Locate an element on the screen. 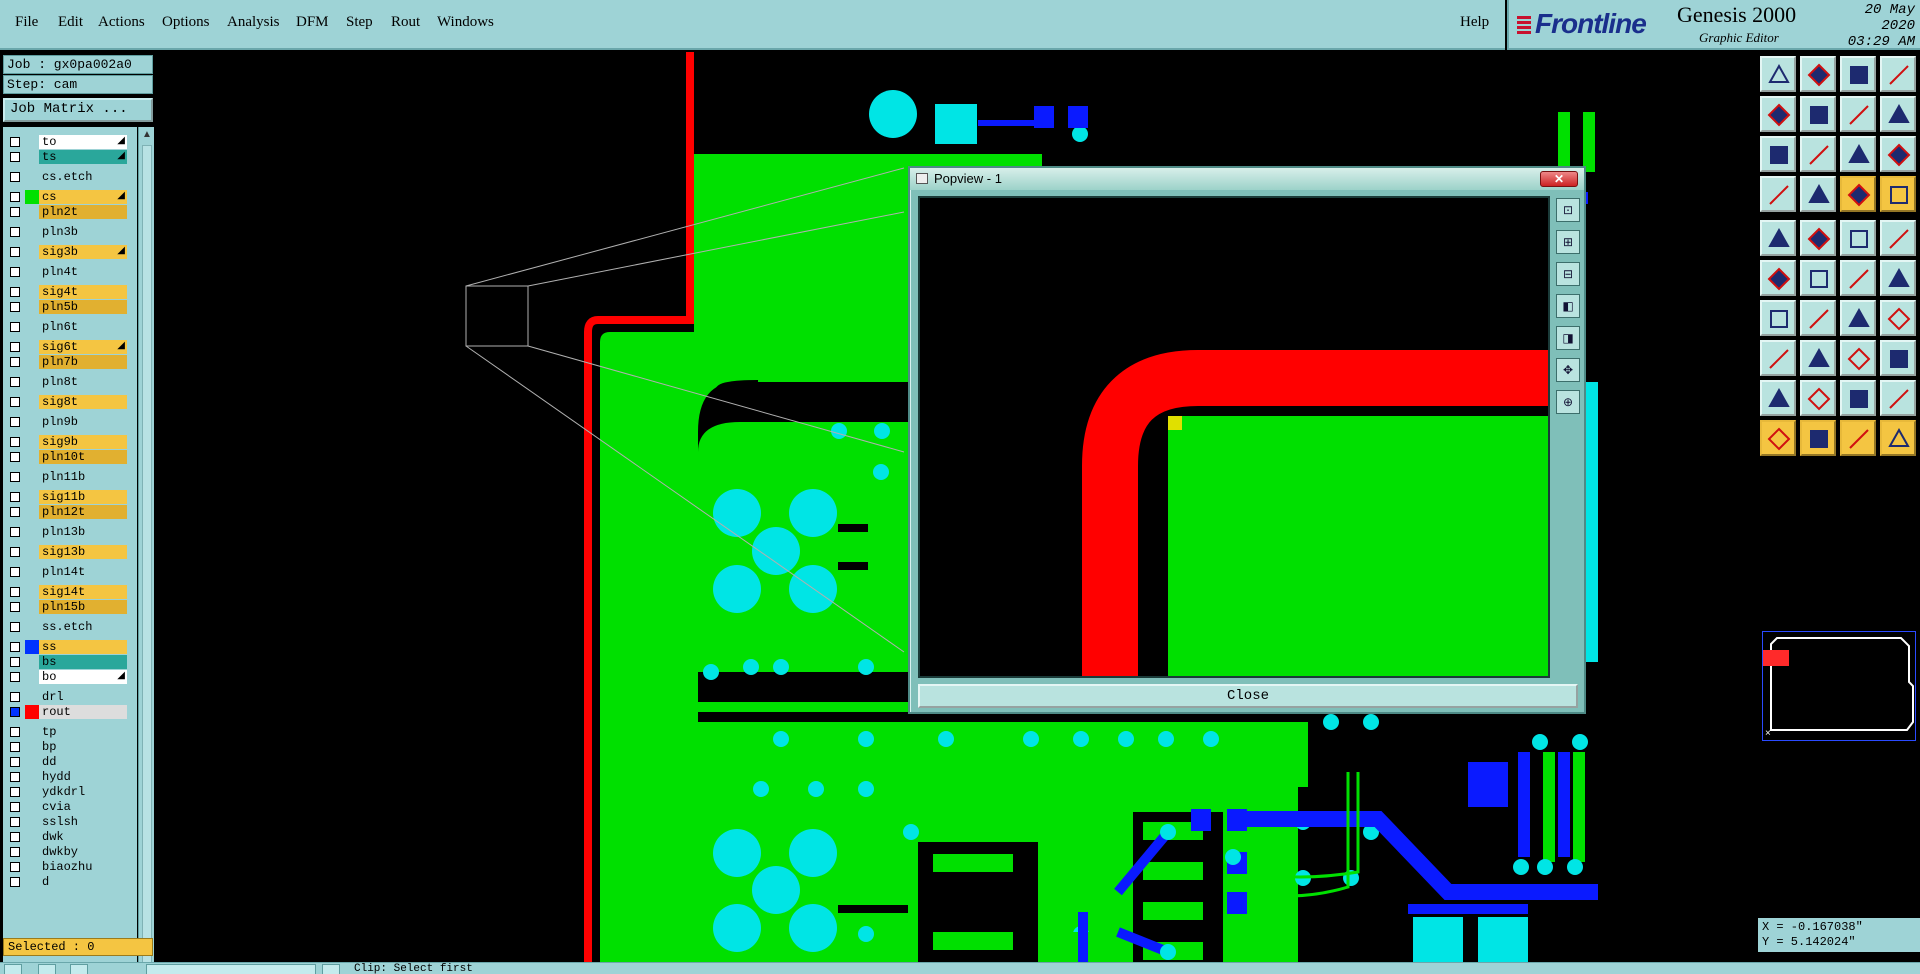  undo-icon is located at coordinates (1858, 114).